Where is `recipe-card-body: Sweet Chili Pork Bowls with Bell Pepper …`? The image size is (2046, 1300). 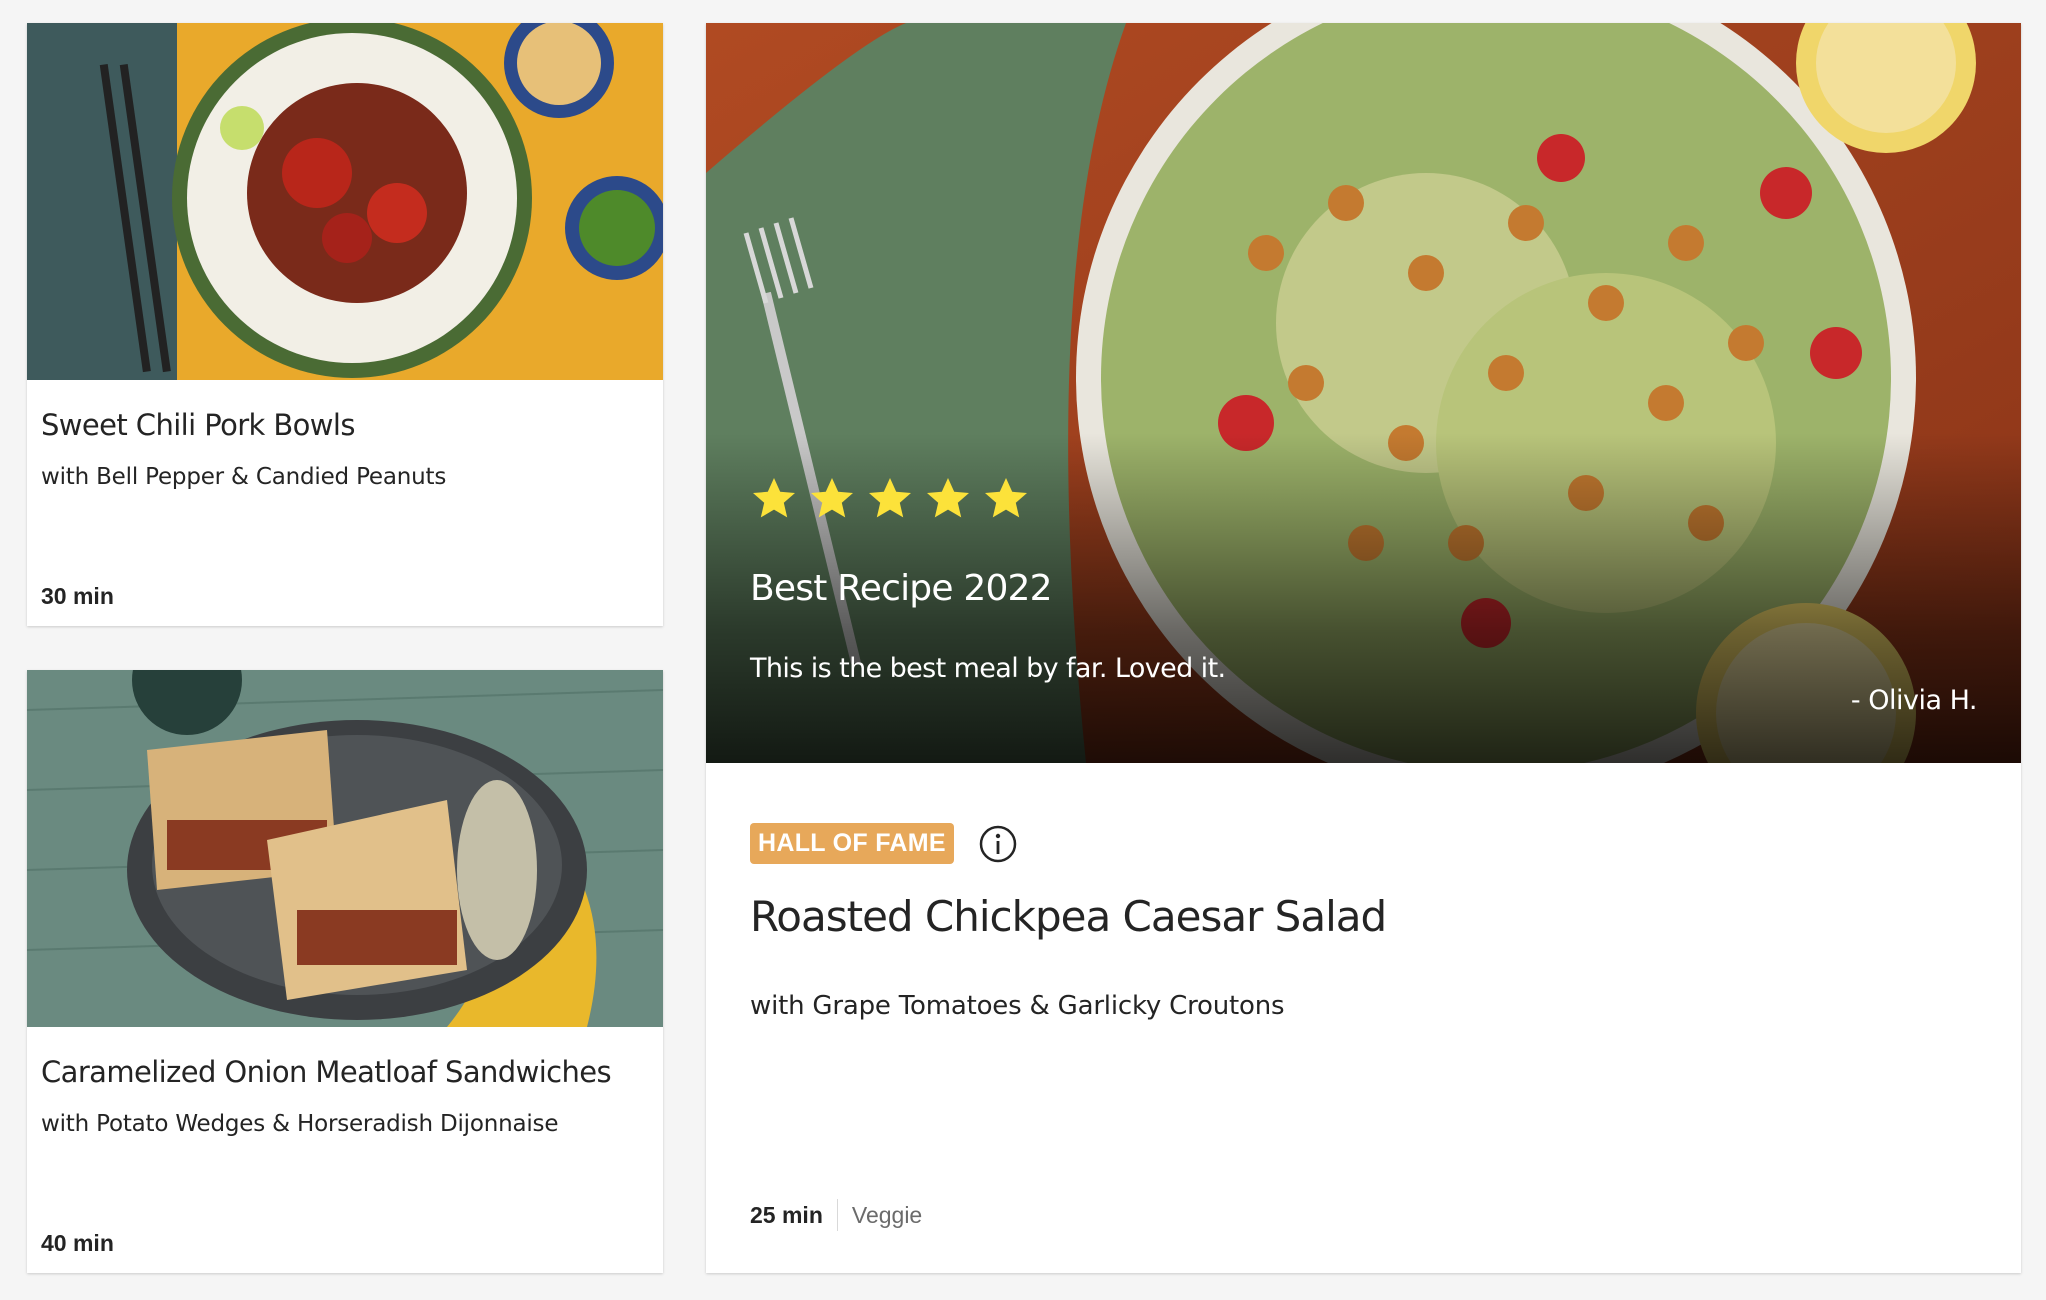 recipe-card-body: Sweet Chili Pork Bowls with Bell Pepper … is located at coordinates (345, 503).